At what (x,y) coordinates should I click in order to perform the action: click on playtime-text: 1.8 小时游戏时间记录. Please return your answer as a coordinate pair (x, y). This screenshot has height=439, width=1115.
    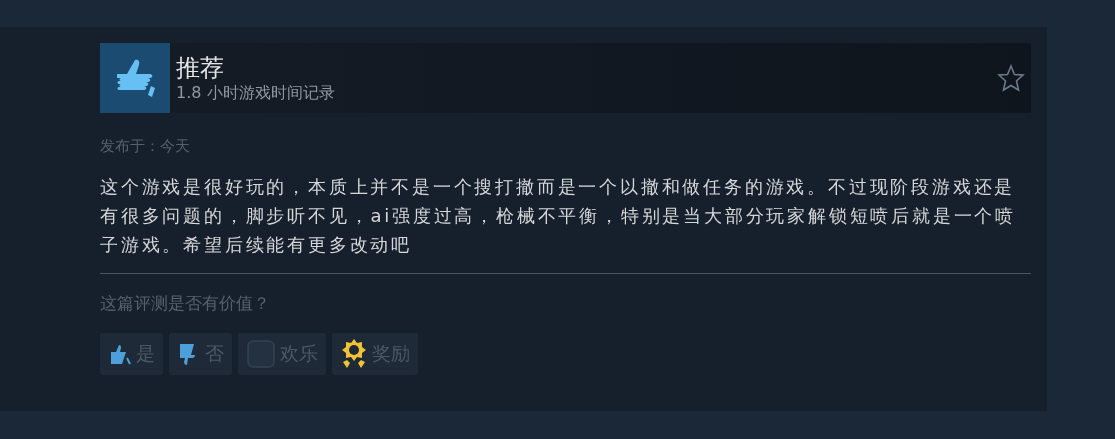
    Looking at the image, I should click on (256, 93).